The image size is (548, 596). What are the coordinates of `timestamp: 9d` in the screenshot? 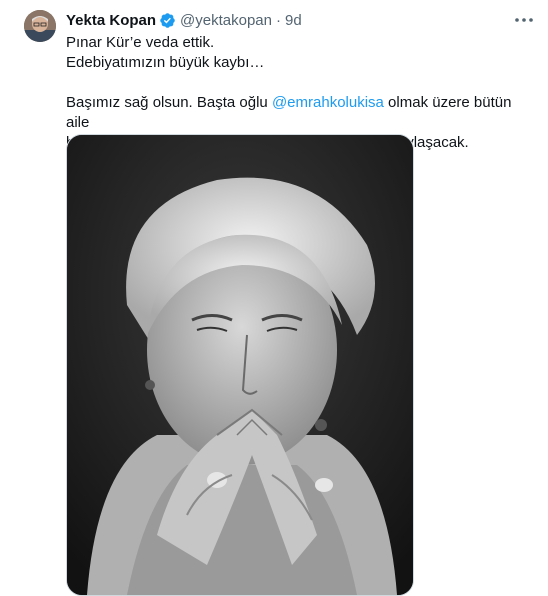 It's located at (293, 20).